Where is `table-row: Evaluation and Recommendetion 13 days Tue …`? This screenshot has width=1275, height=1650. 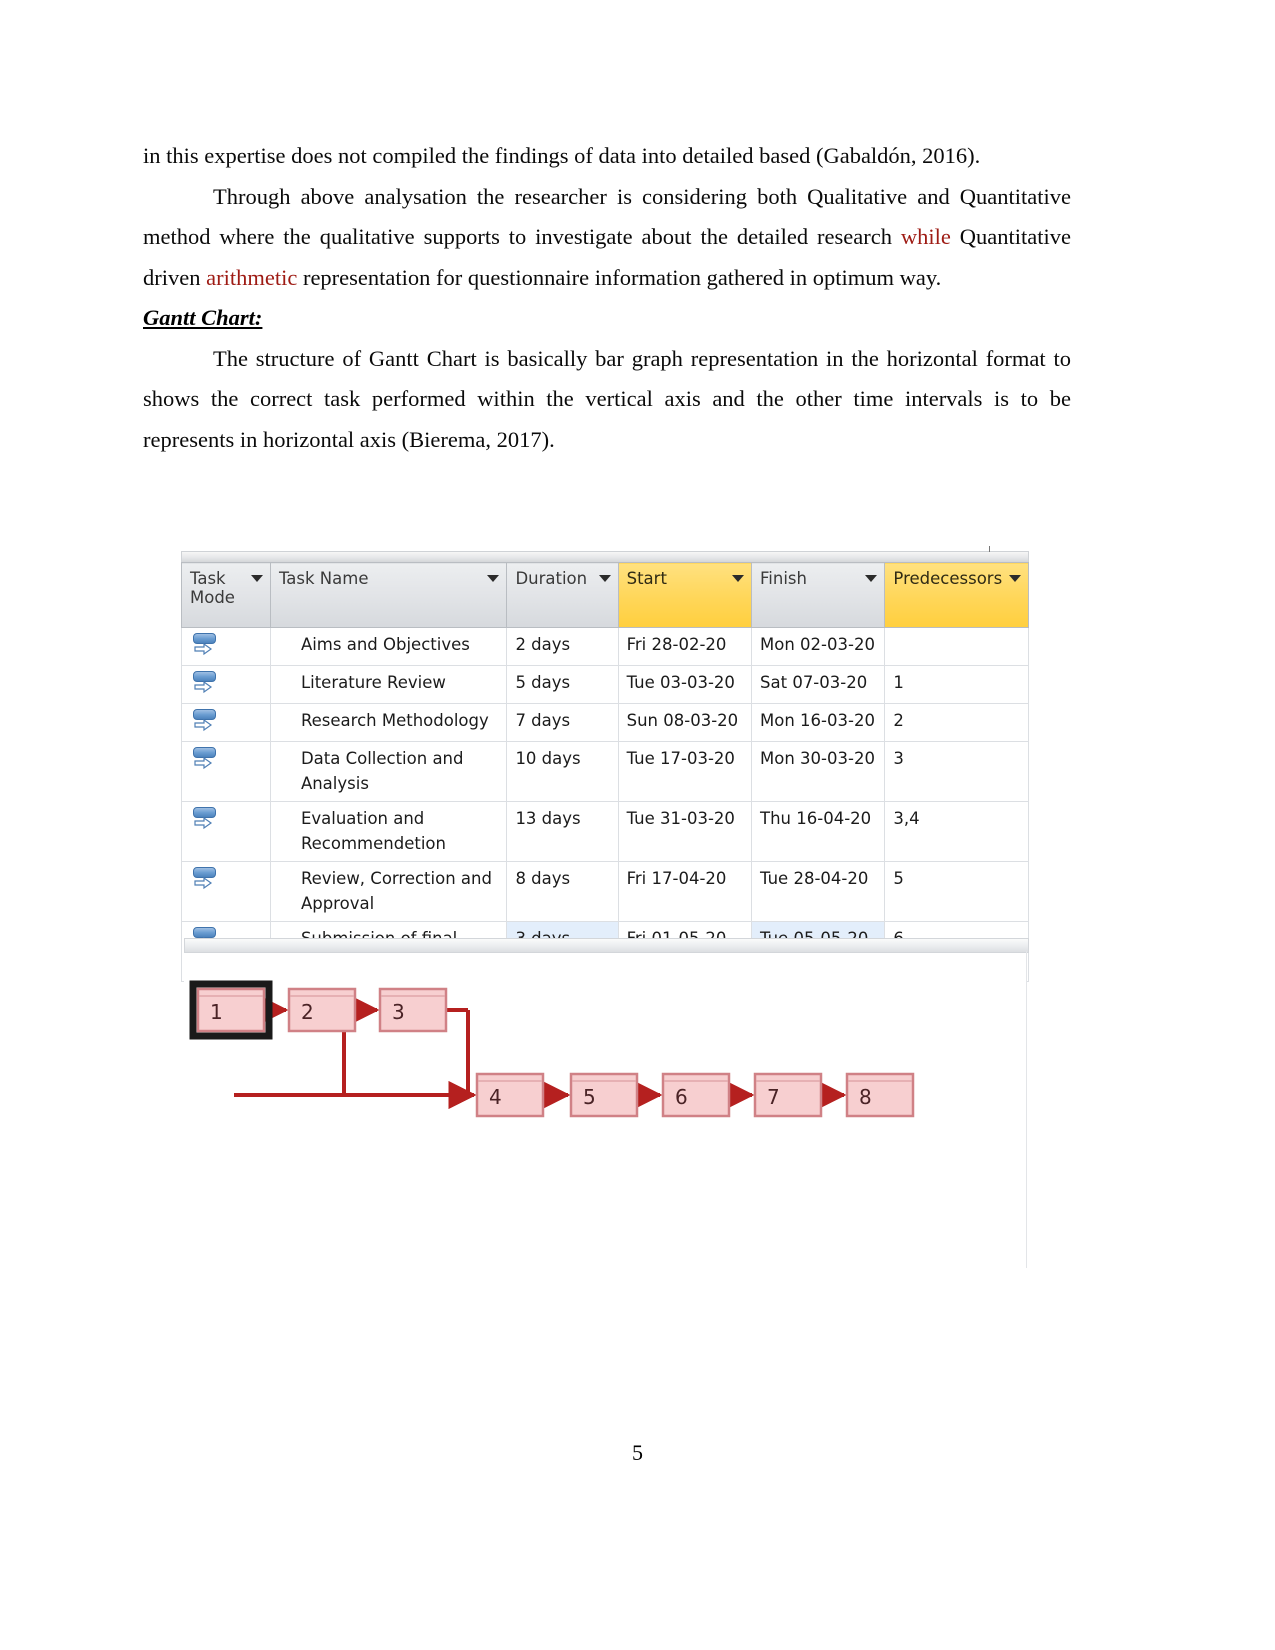
table-row: Evaluation and Recommendetion 13 days Tue … is located at coordinates (605, 831).